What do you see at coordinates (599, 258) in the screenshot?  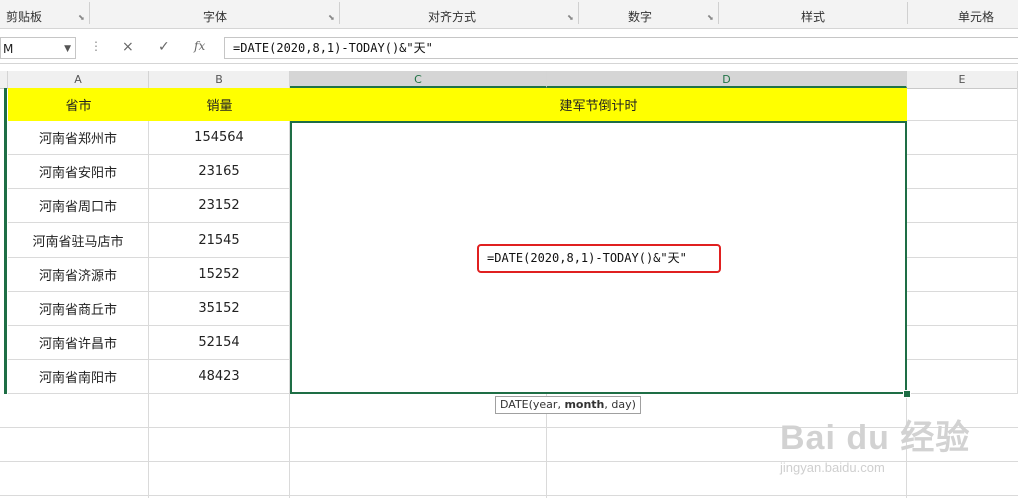 I see `in-cell-formula-editor: =DATE(2020,8,1)-TODAY()&"天"` at bounding box center [599, 258].